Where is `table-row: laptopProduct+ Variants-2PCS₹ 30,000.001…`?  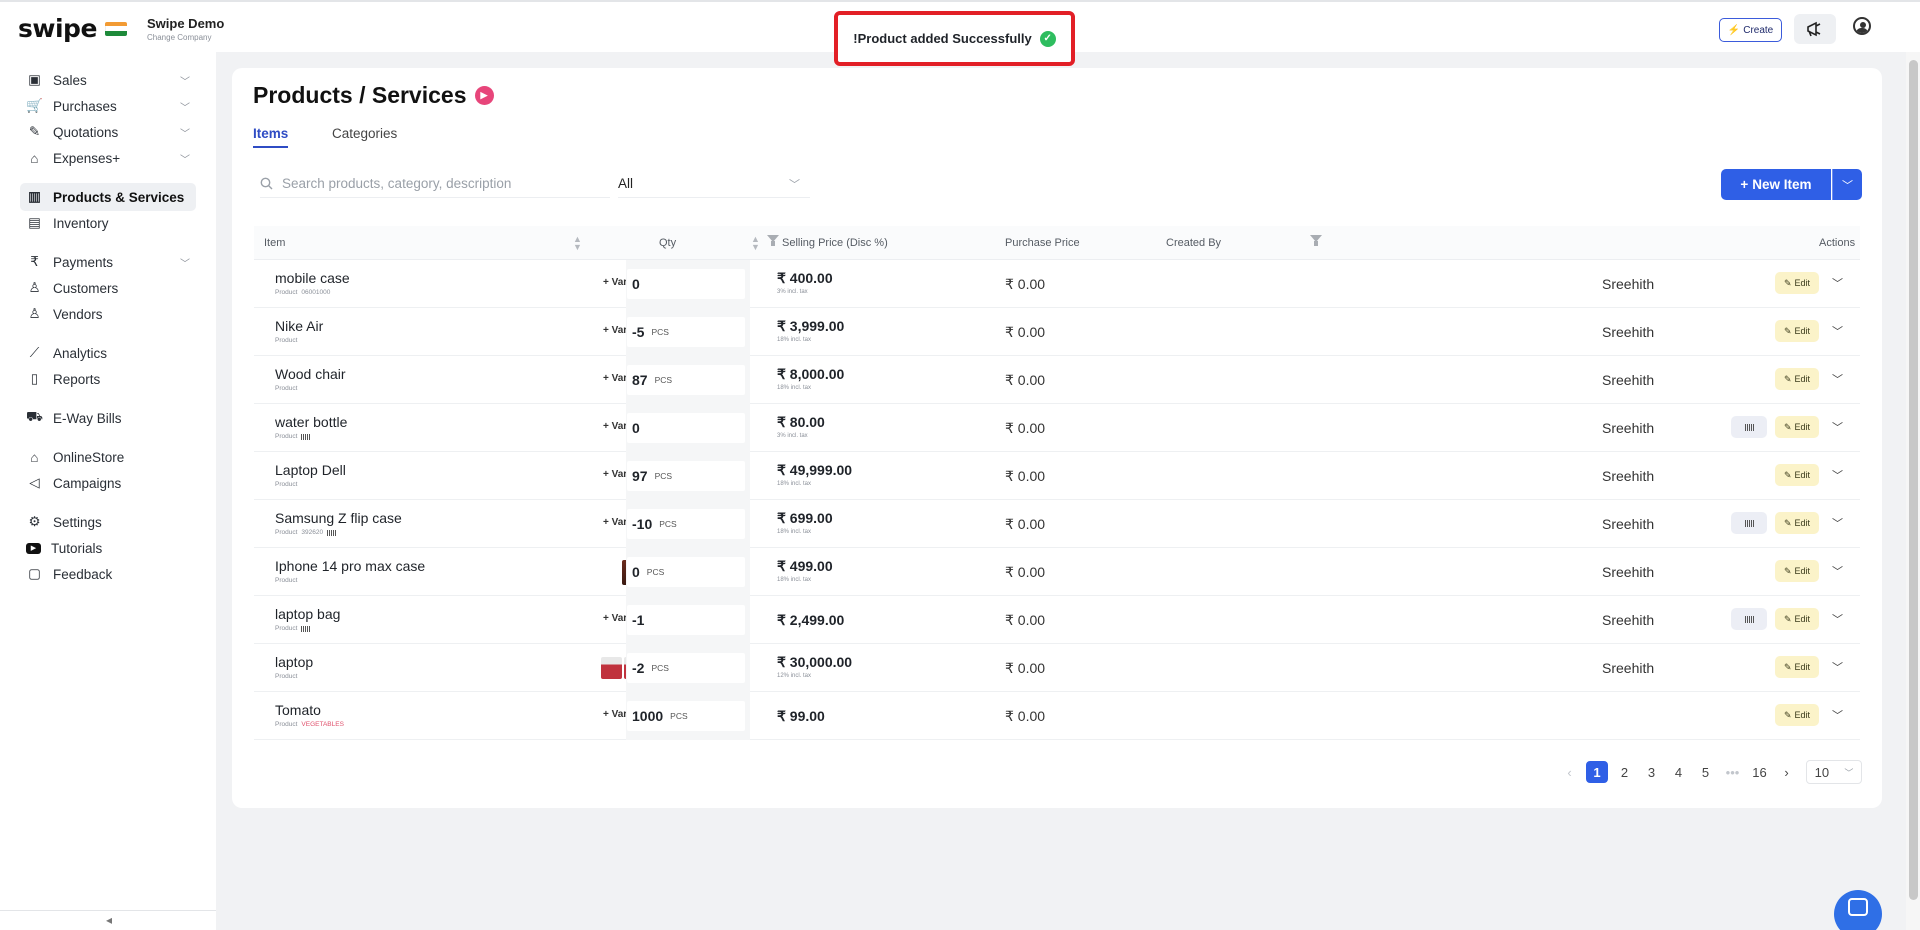
table-row: laptopProduct+ Variants-2PCS₹ 30,000.001… is located at coordinates (1057, 668).